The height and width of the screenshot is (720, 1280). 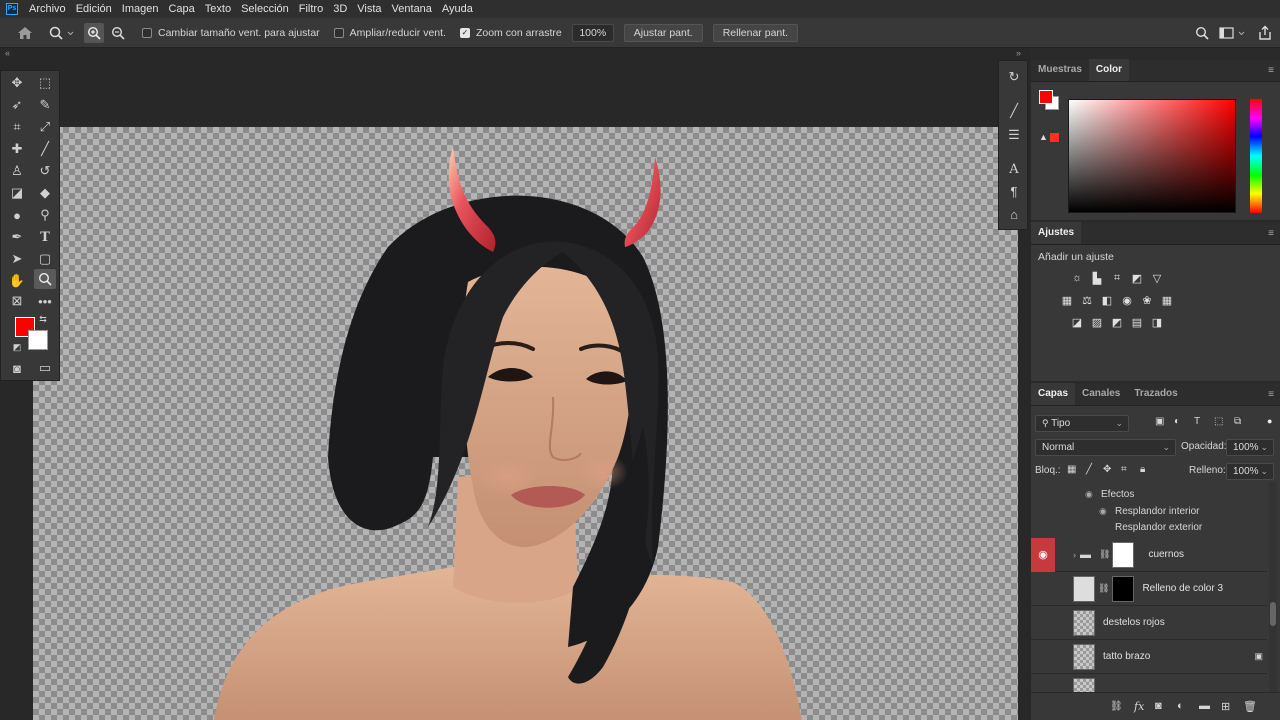 What do you see at coordinates (17, 215) in the screenshot?
I see `blur-tool-icon: ●` at bounding box center [17, 215].